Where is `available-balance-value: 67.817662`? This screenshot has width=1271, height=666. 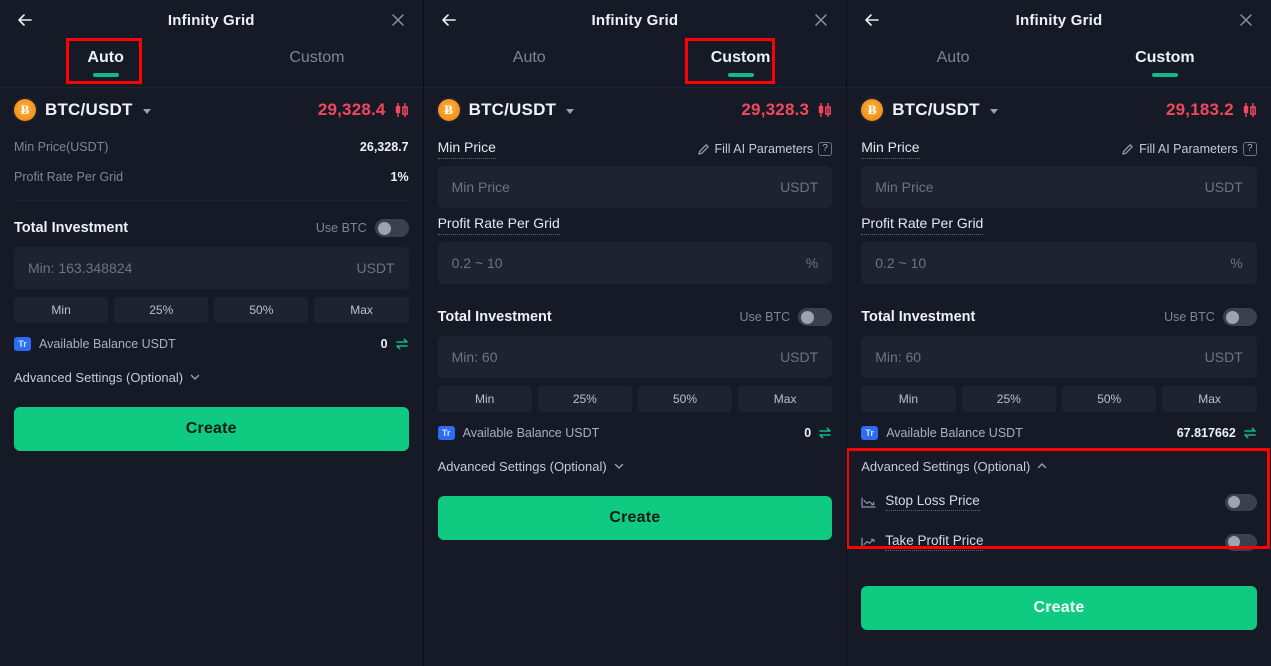
available-balance-value: 67.817662 is located at coordinates (1206, 433).